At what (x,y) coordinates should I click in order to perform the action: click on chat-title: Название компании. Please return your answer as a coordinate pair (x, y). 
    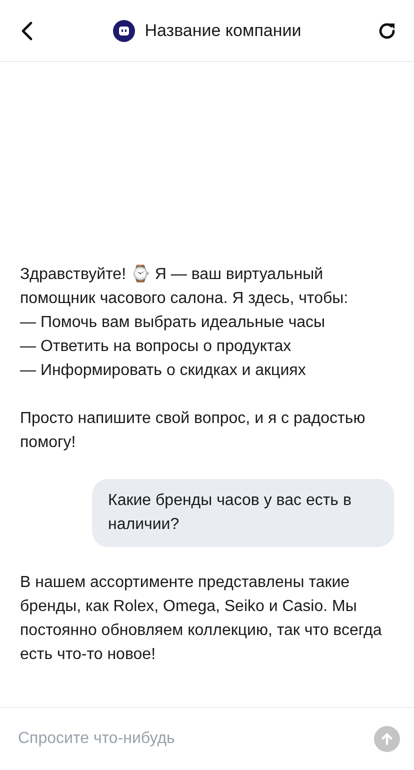
    Looking at the image, I should click on (223, 30).